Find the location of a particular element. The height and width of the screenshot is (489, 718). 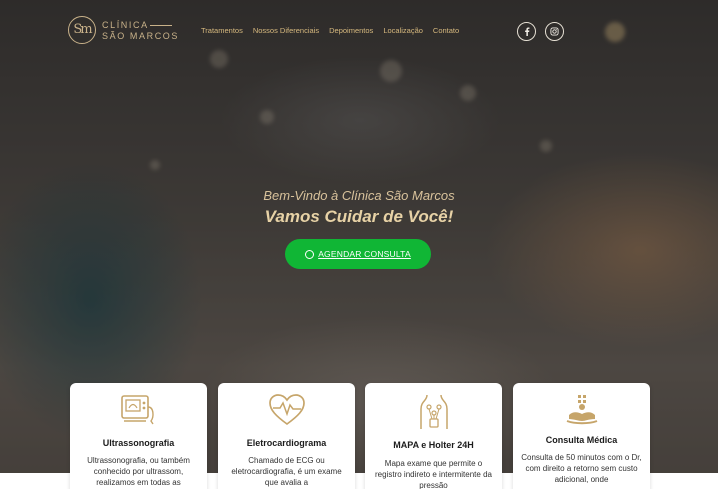

facebook-icon is located at coordinates (526, 31).